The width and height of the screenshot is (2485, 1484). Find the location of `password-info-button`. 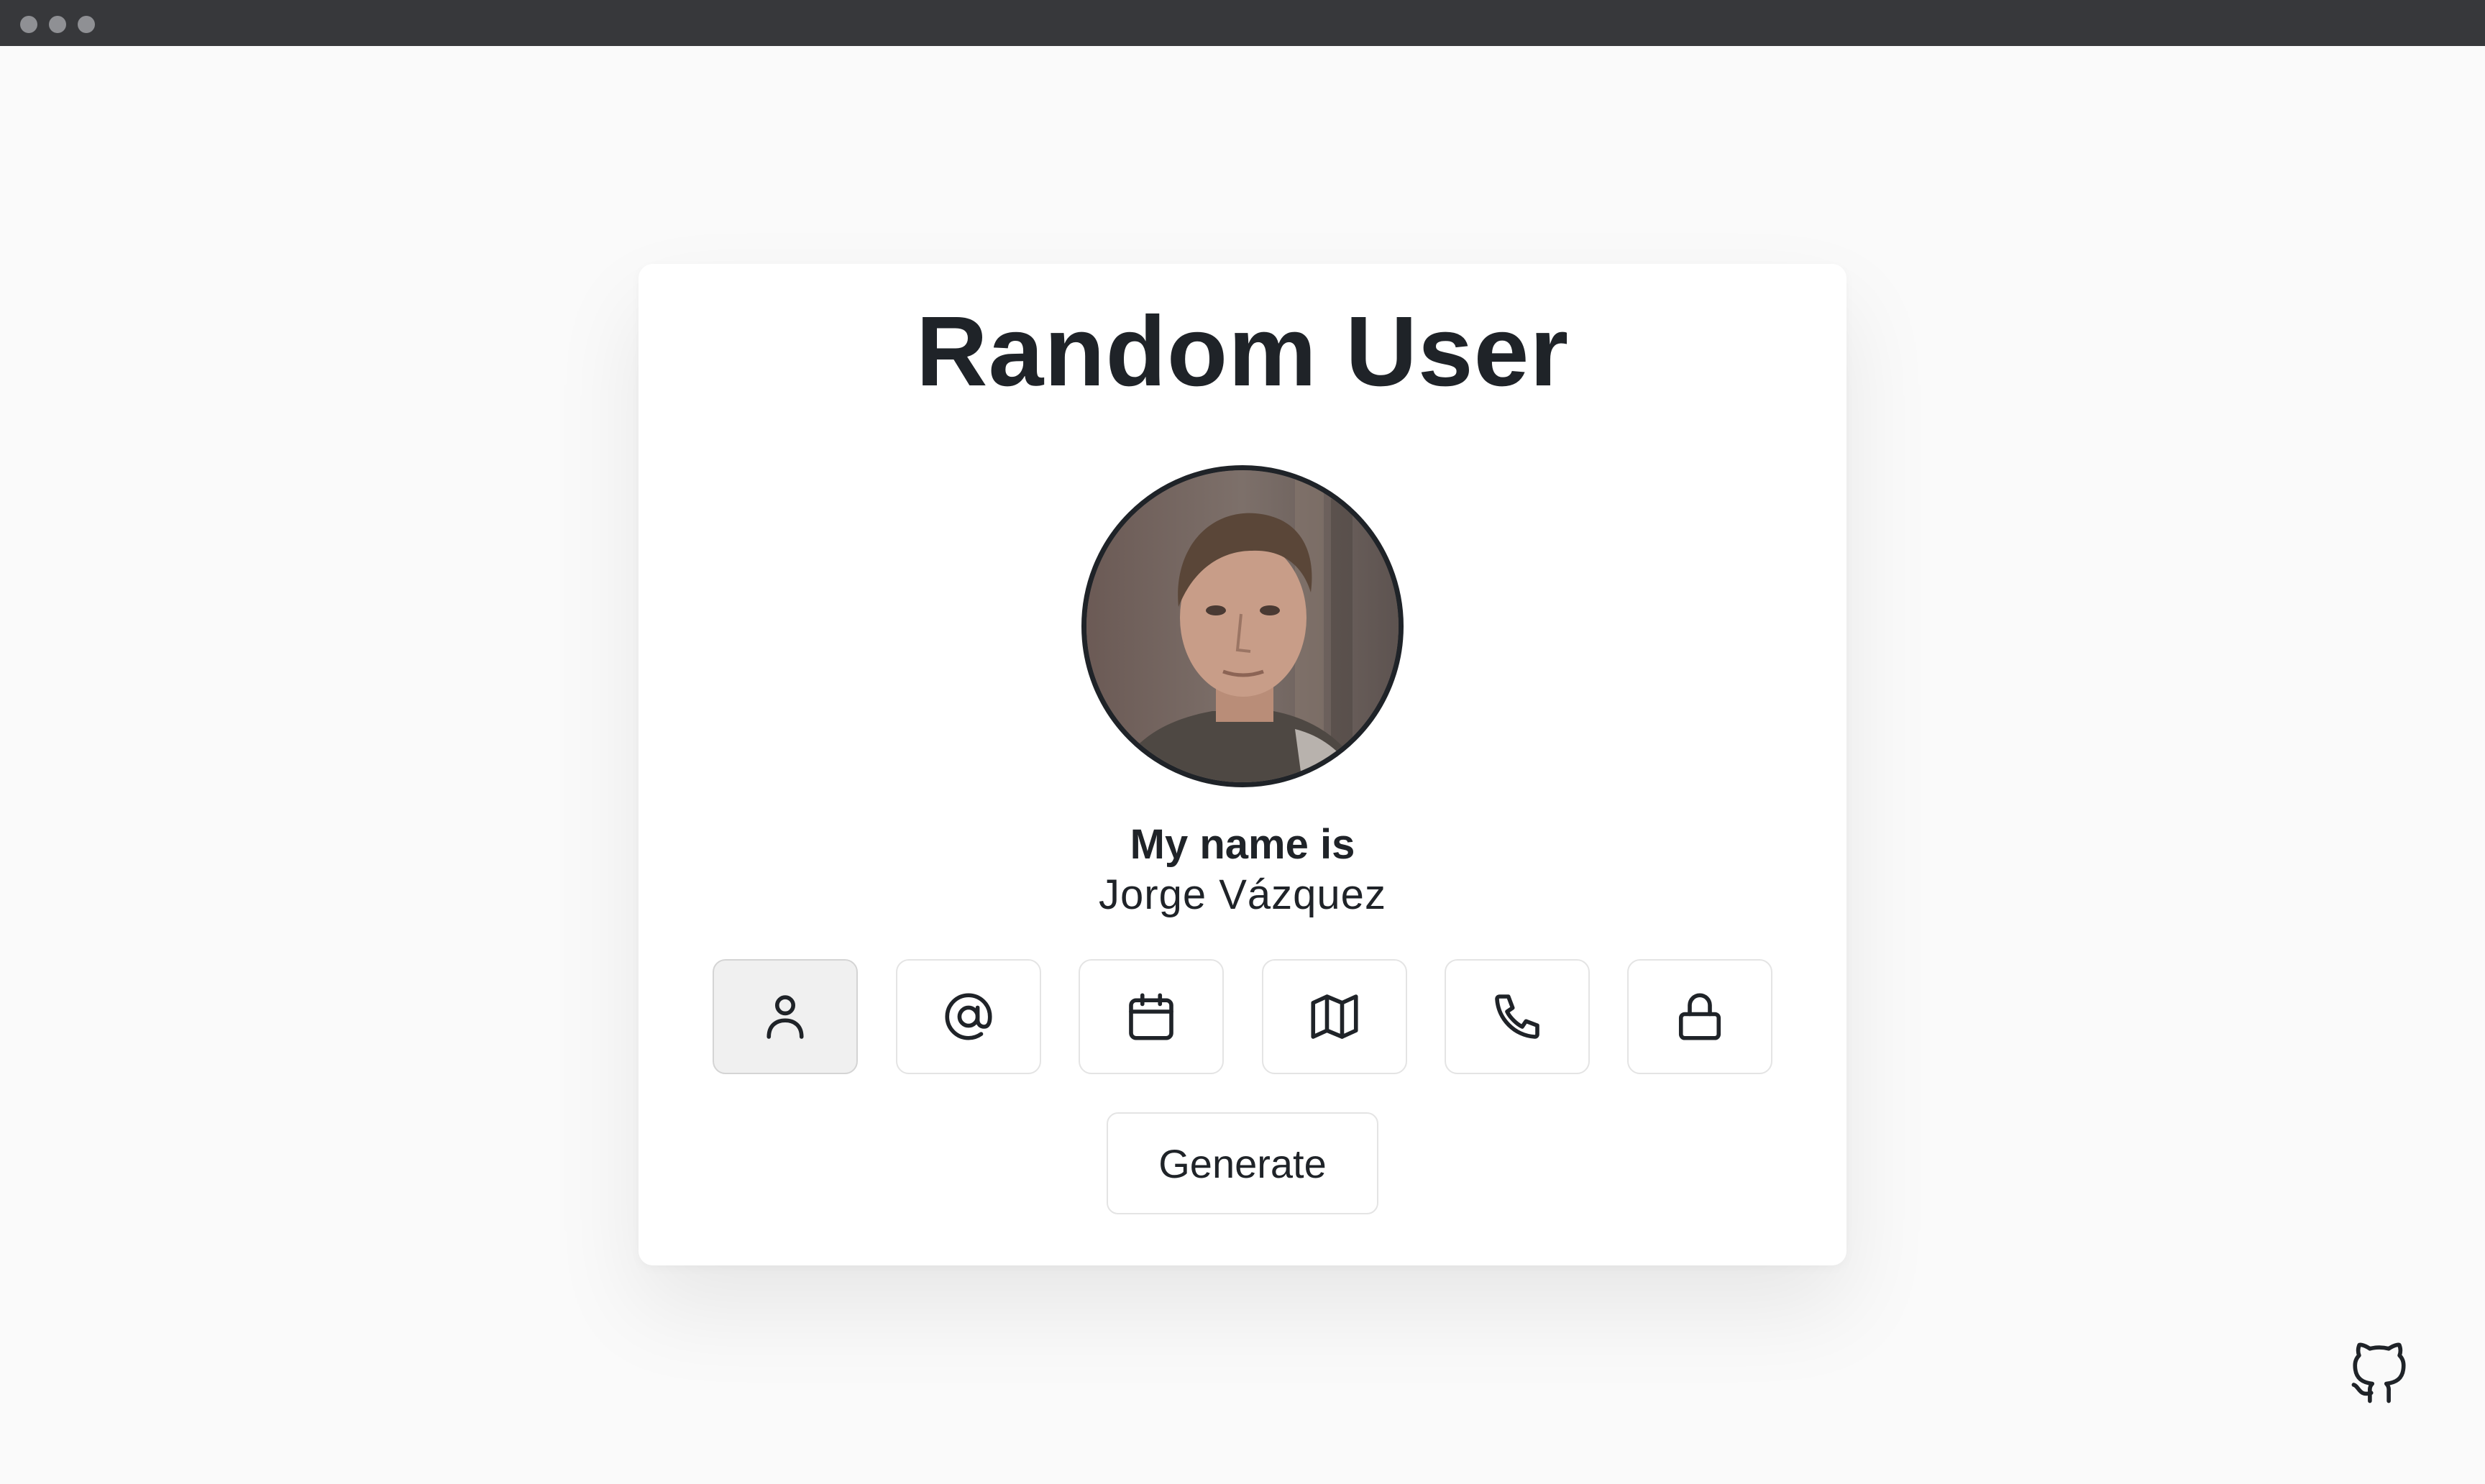

password-info-button is located at coordinates (1699, 1016).